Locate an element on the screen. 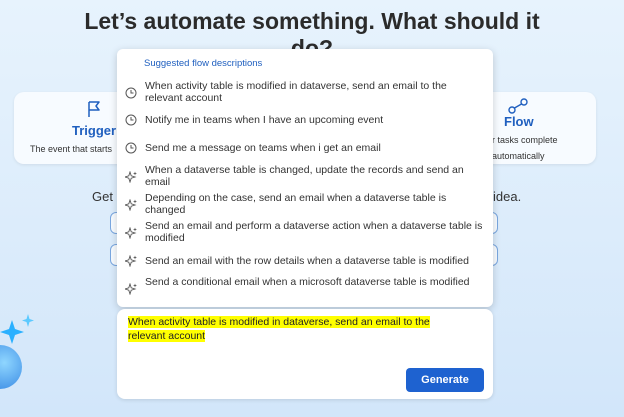 The image size is (624, 417). flow-card: Flow r tasks complete automatically is located at coordinates (537, 128).